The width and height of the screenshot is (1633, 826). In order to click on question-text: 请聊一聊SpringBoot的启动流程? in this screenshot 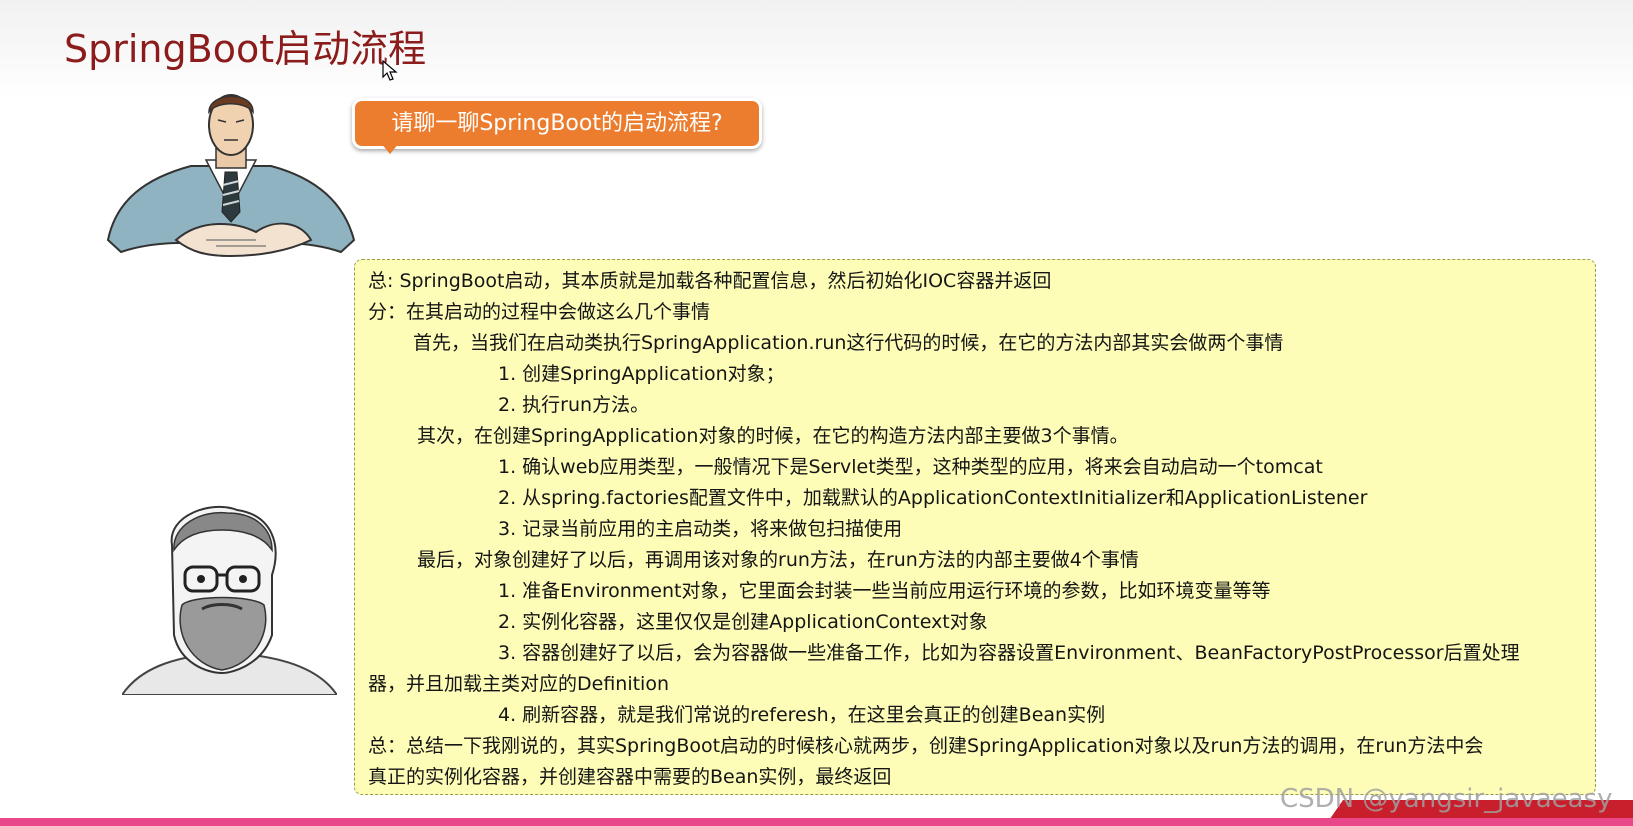, I will do `click(557, 123)`.